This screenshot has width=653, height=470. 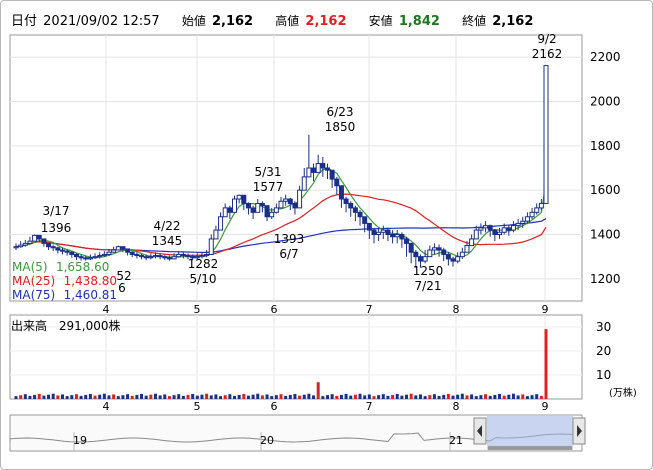 I want to click on annotation-line-1: 3/17, so click(x=56, y=211).